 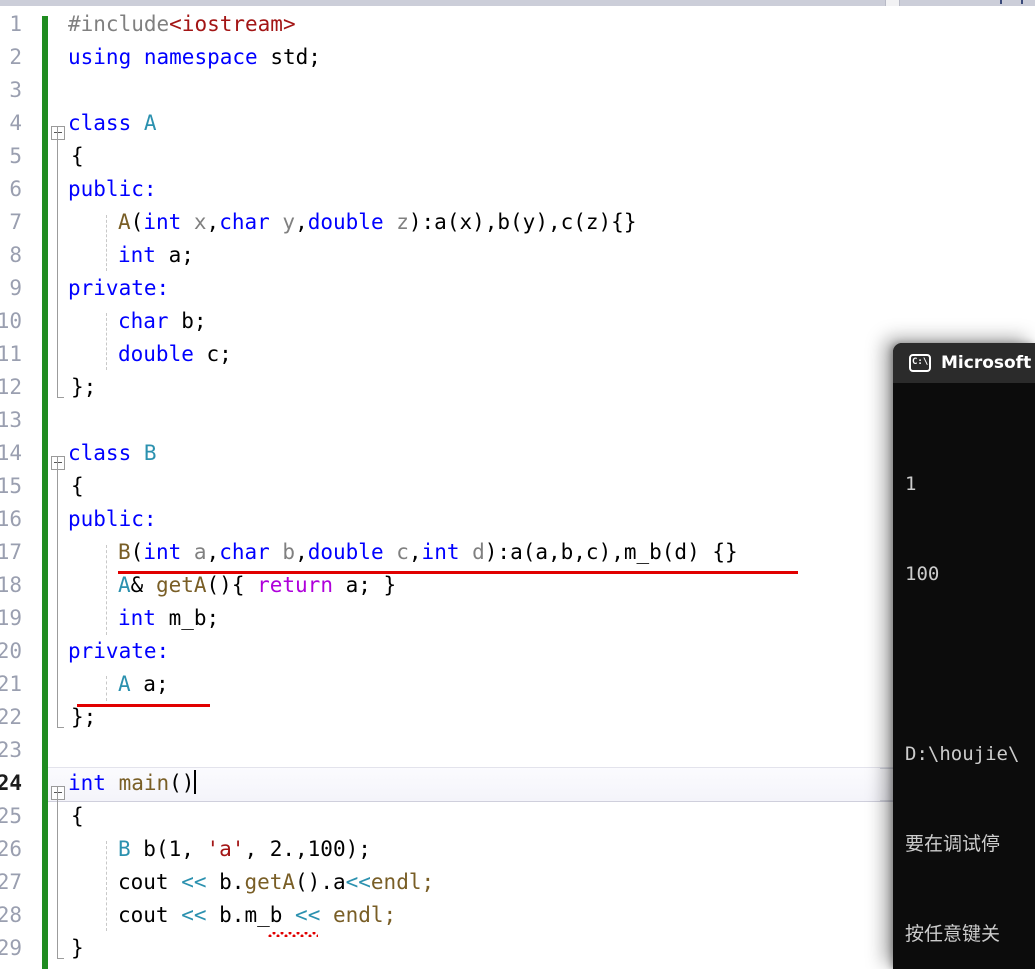 What do you see at coordinates (112, 519) in the screenshot?
I see `access-specifier-public: public:` at bounding box center [112, 519].